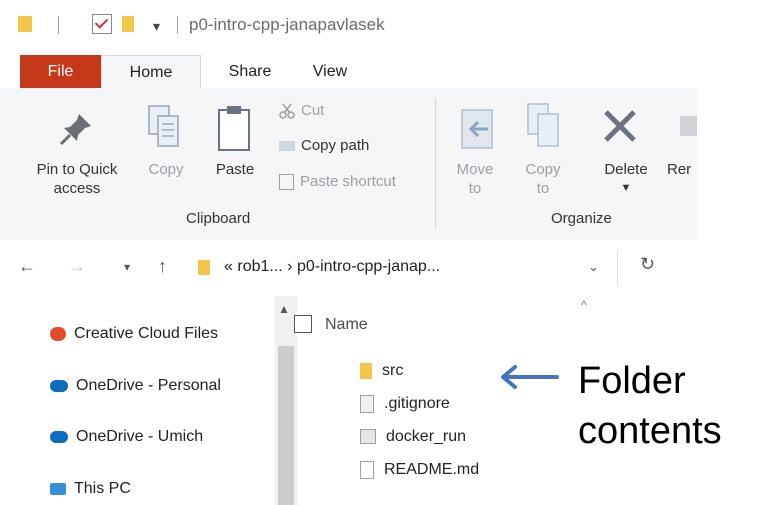 This screenshot has height=505, width=757. I want to click on this-pc-icon, so click(58, 488).